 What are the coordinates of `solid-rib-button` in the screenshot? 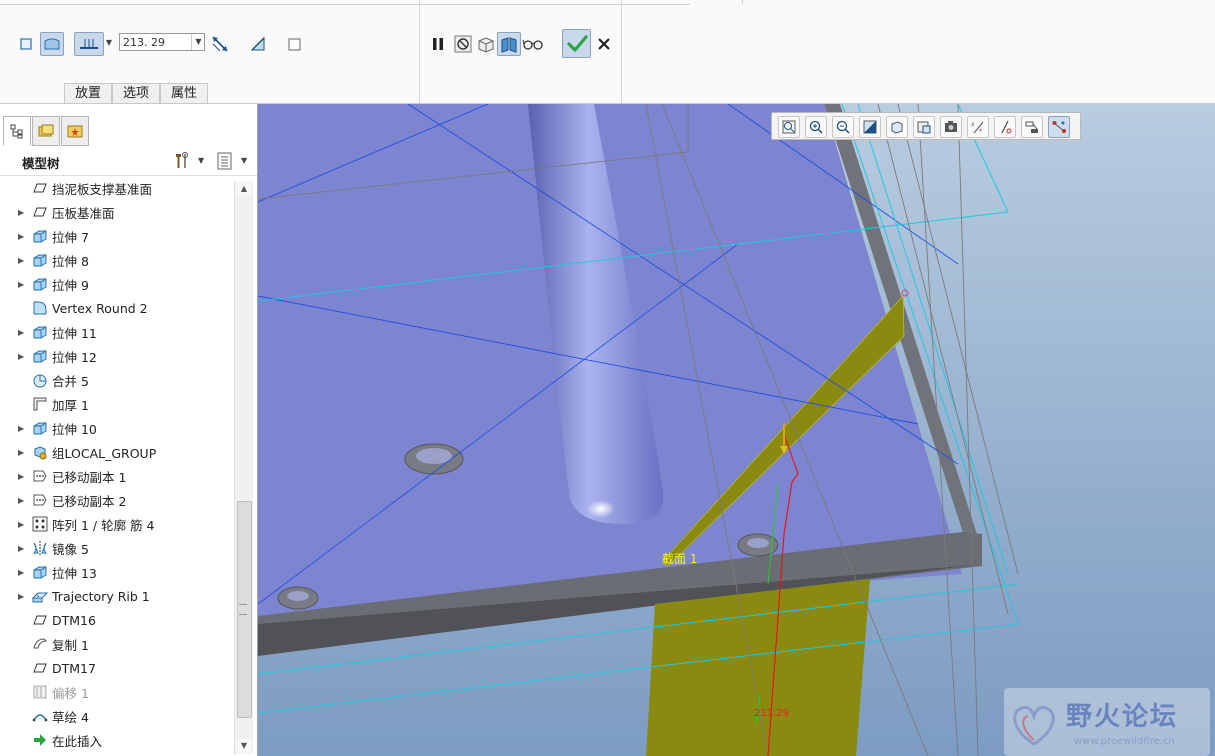 It's located at (26, 44).